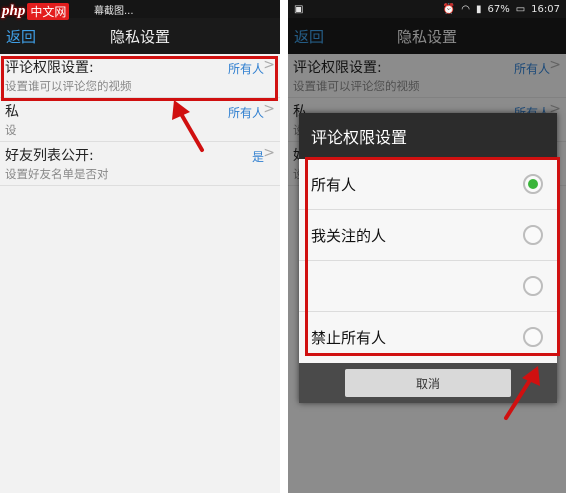  What do you see at coordinates (140, 76) in the screenshot?
I see `comment-permission-row: 评论权限设置: 设置谁可以评论您的视频 所有人 >` at bounding box center [140, 76].